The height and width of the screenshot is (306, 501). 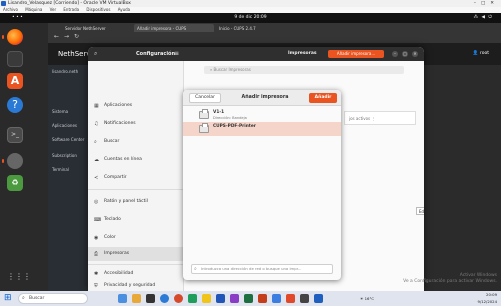 I want to click on sidebar-item-cuentas: ☁ Cuentas en línea, so click(x=136, y=160).